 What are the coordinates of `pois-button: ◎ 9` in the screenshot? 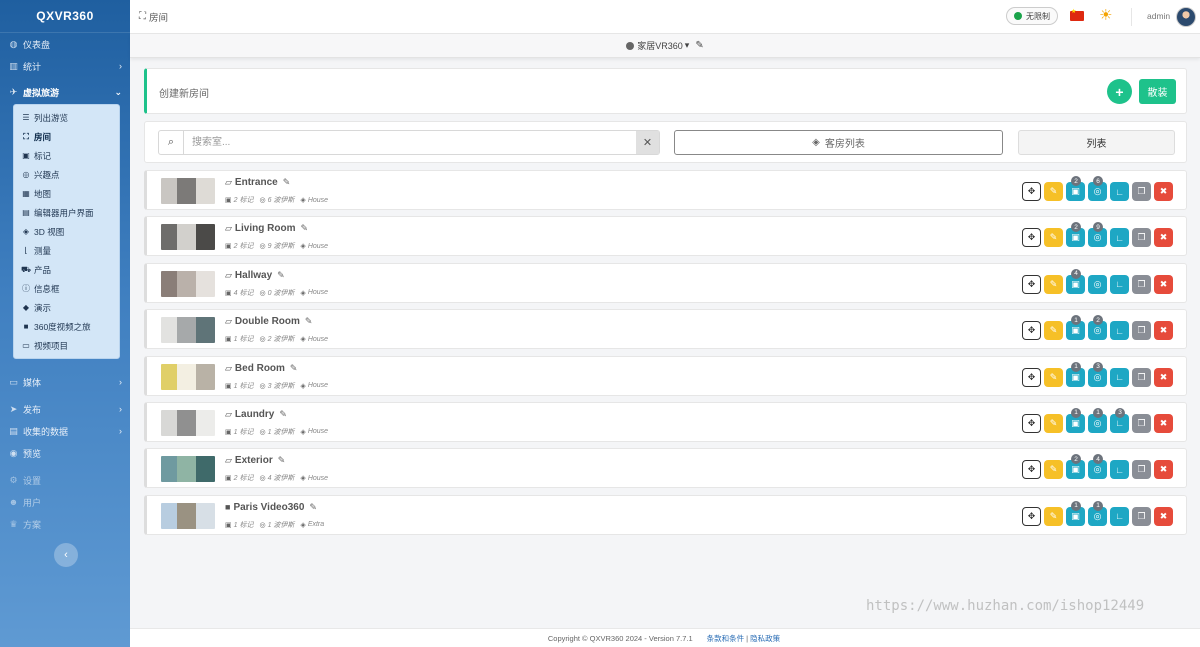 It's located at (1097, 235).